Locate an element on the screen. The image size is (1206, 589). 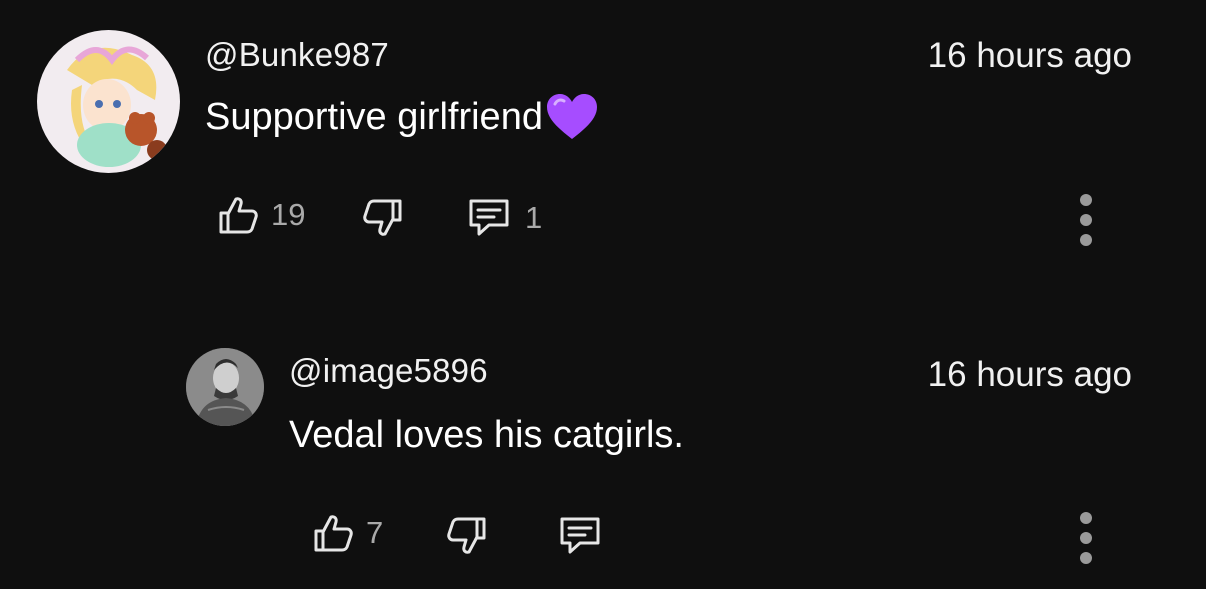
reply-button is located at coordinates (580, 536).